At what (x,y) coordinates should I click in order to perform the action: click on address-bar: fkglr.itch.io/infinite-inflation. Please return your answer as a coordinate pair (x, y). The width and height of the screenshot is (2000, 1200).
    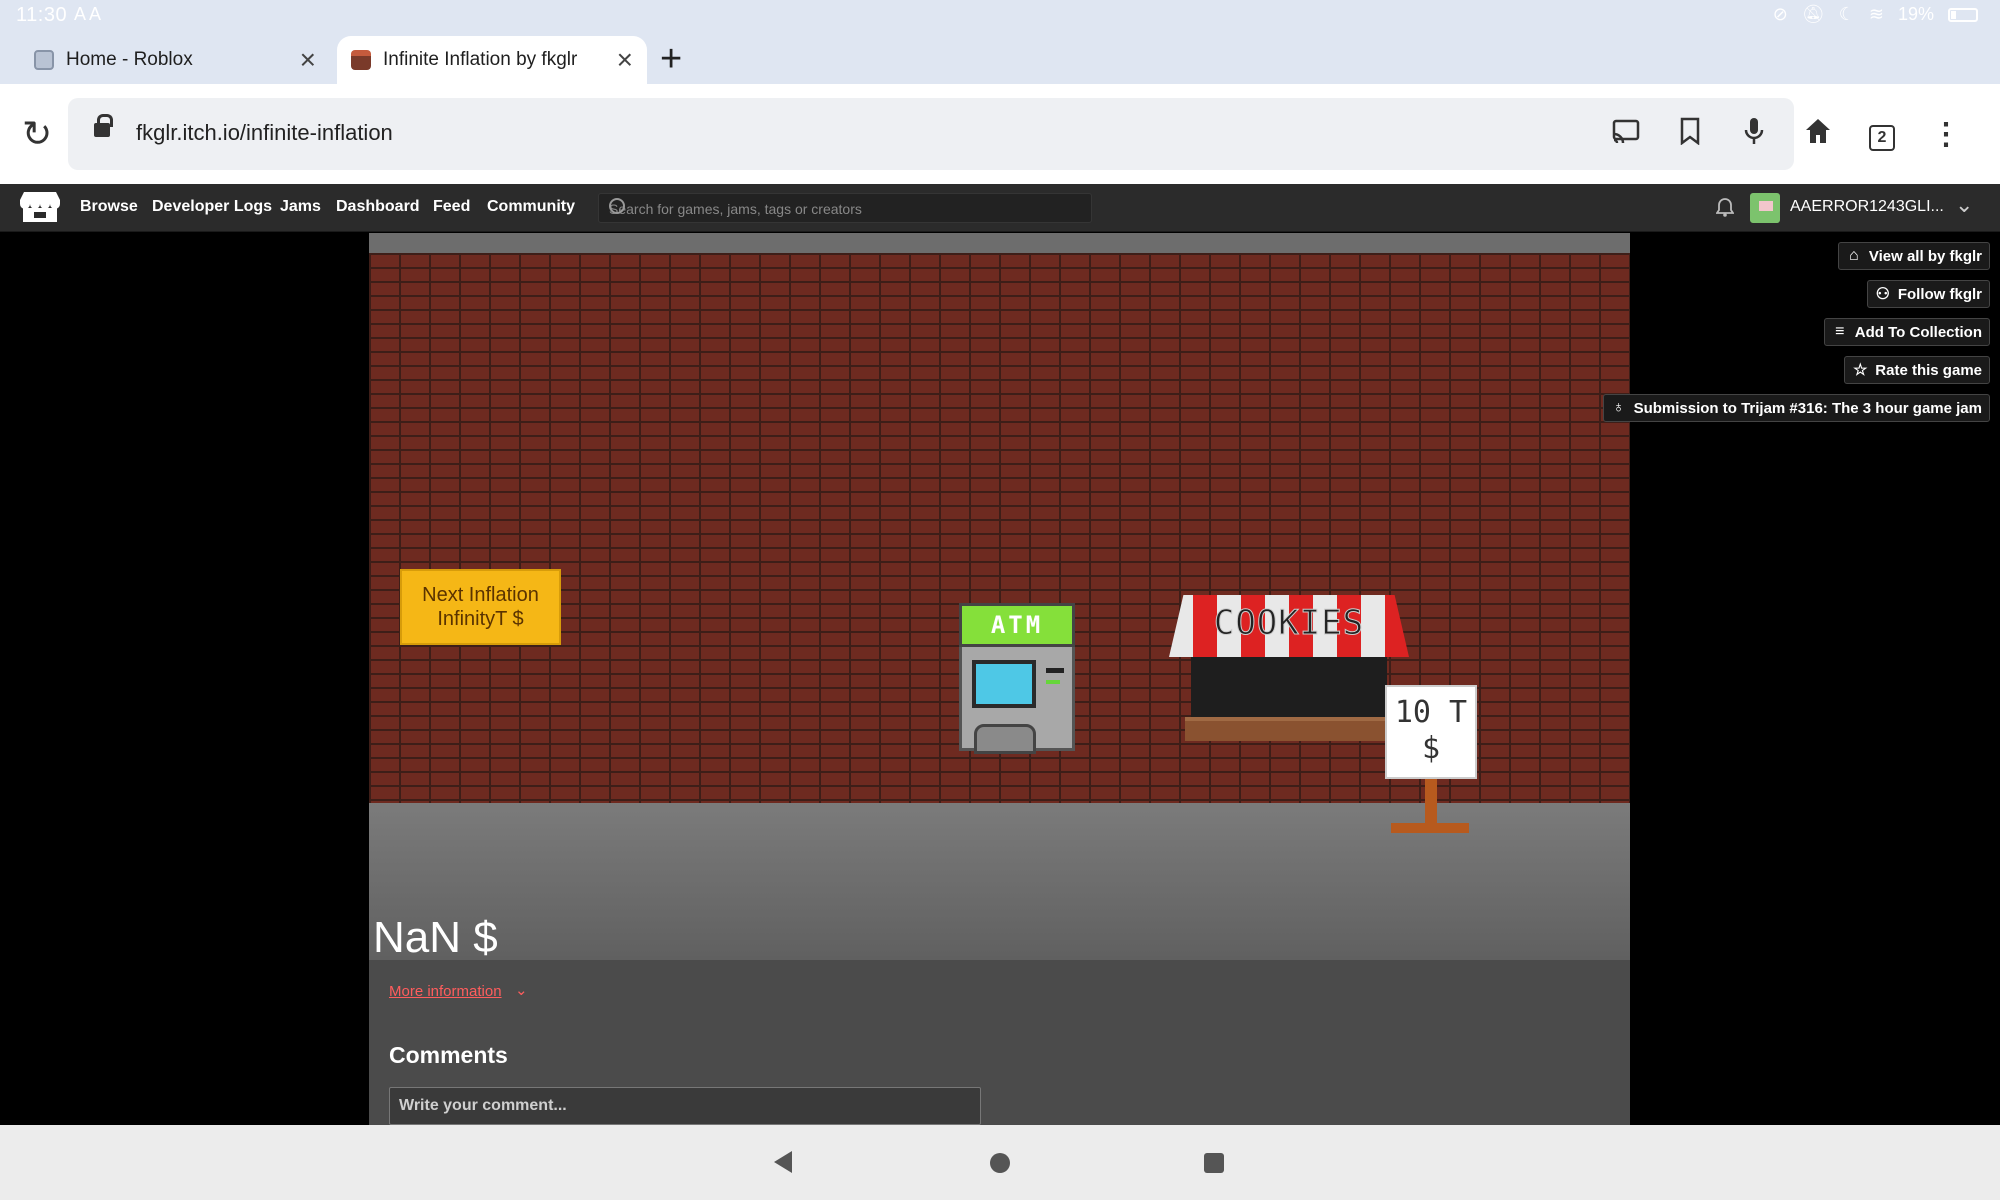
    Looking at the image, I should click on (931, 134).